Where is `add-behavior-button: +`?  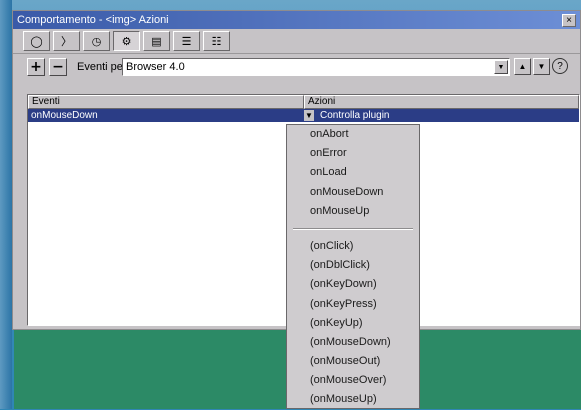 add-behavior-button: + is located at coordinates (36, 67).